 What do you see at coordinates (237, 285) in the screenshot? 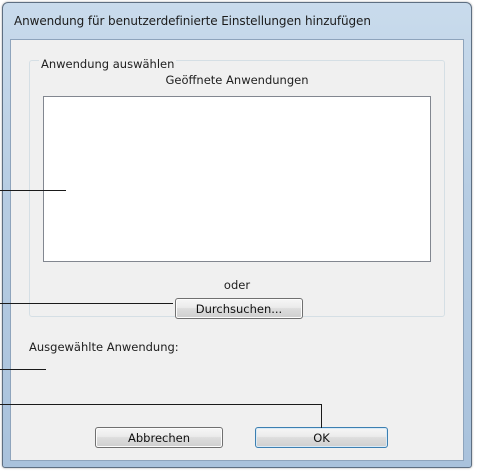
I see `or-label: oder` at bounding box center [237, 285].